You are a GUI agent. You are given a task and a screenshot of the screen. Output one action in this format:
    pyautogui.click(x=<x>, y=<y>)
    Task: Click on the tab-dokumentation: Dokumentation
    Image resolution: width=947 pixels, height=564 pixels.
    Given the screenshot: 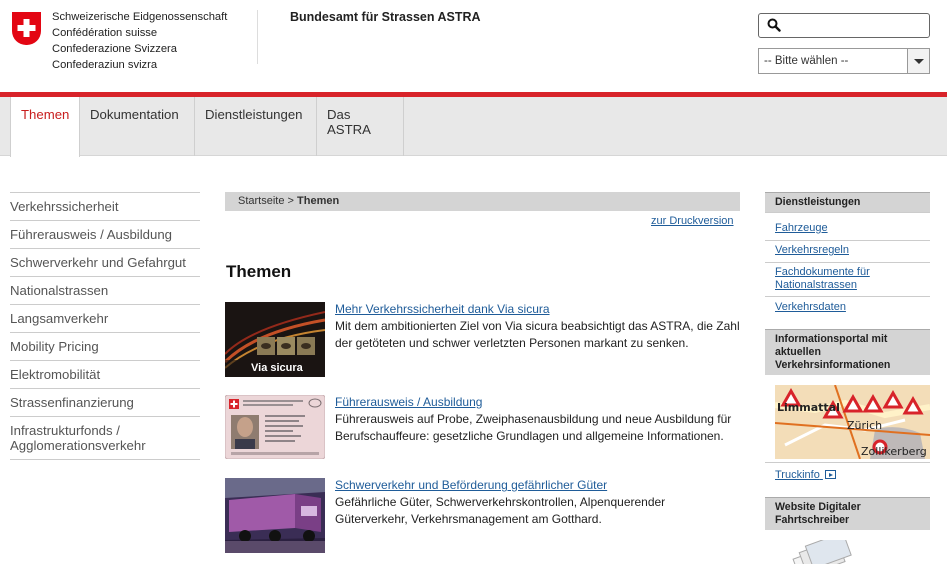 What is the action you would take?
    pyautogui.click(x=137, y=126)
    